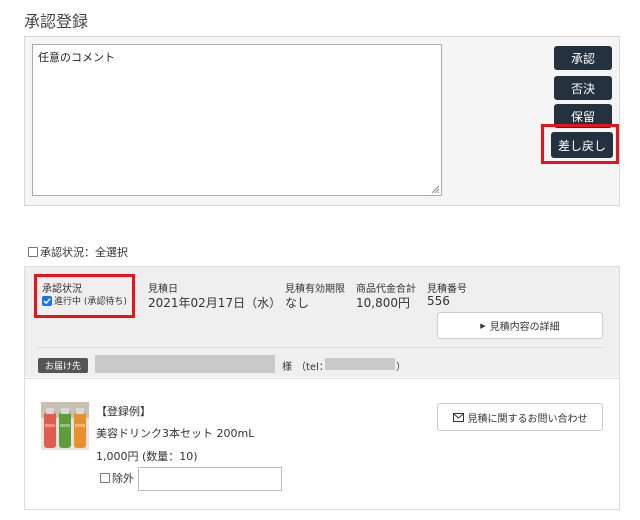 This screenshot has height=520, width=640. I want to click on inquiry-label: 見積に関するお問い合わせ, so click(527, 419).